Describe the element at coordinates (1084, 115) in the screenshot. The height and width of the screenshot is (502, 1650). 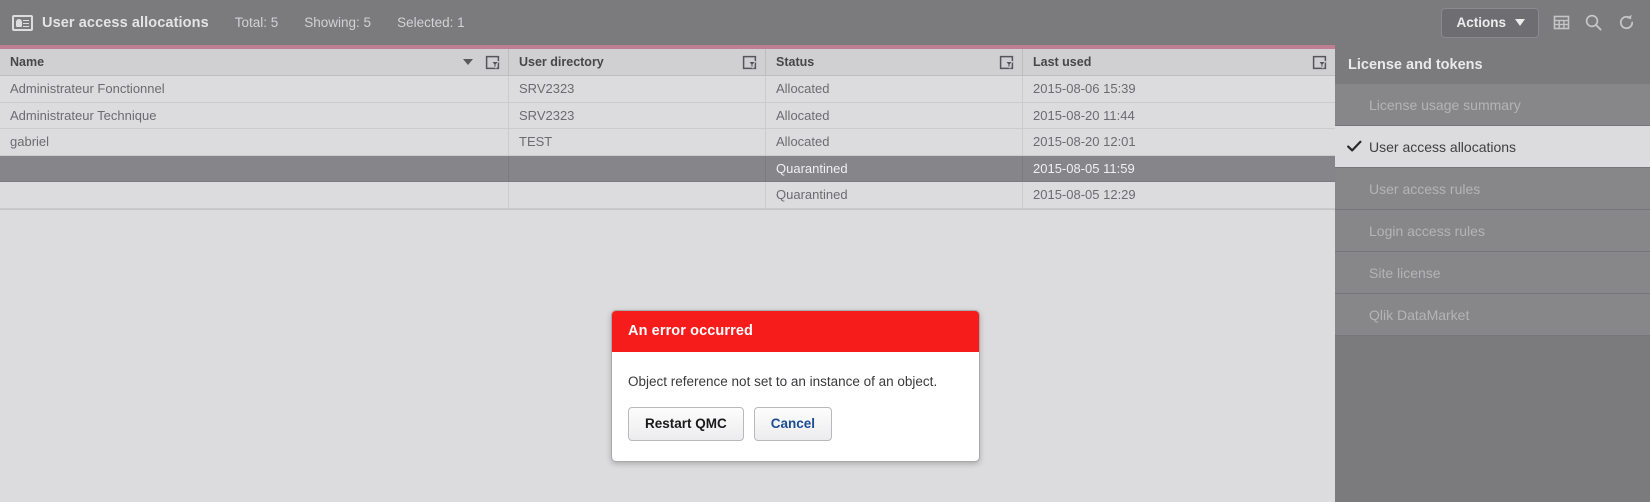
I see `cell-last-used: 2015-08-20 11:44` at that location.